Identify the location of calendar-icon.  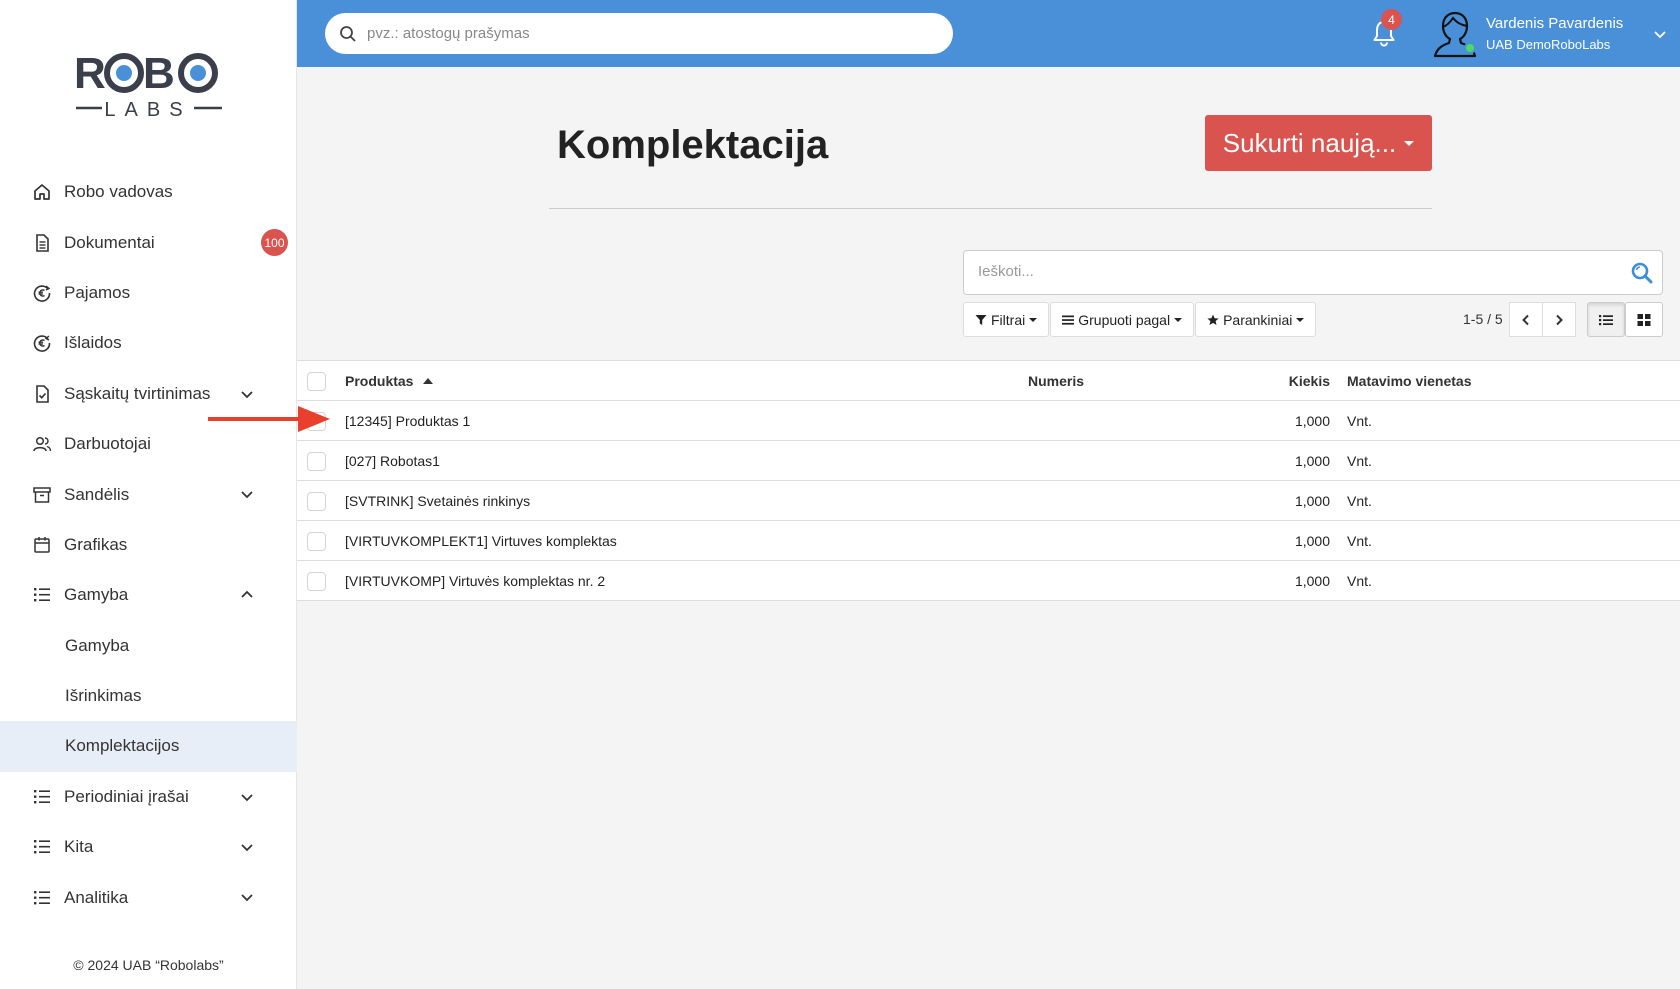
(42, 545).